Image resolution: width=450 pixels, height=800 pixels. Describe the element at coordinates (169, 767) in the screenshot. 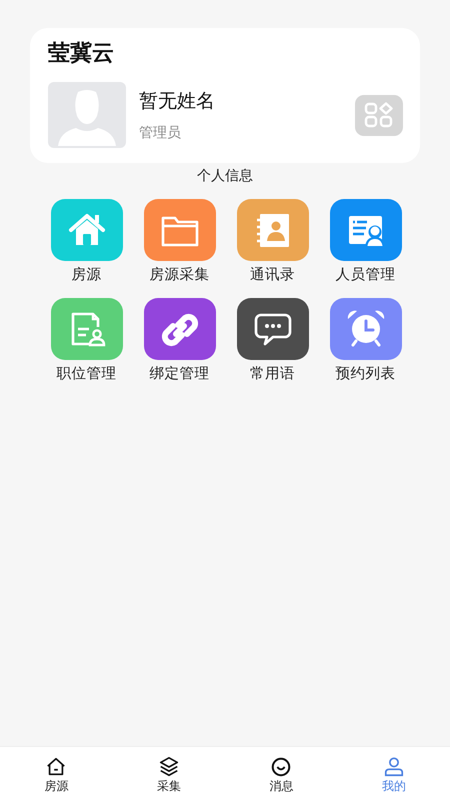

I see `layers-icon` at that location.